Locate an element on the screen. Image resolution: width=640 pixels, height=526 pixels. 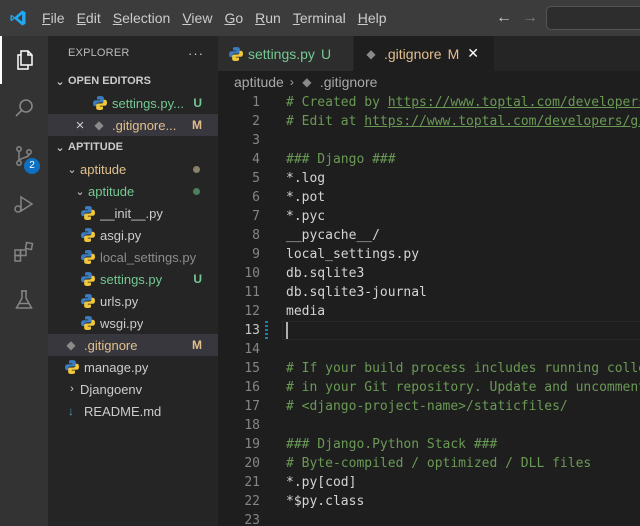
vscode-logo-icon is located at coordinates (18, 18).